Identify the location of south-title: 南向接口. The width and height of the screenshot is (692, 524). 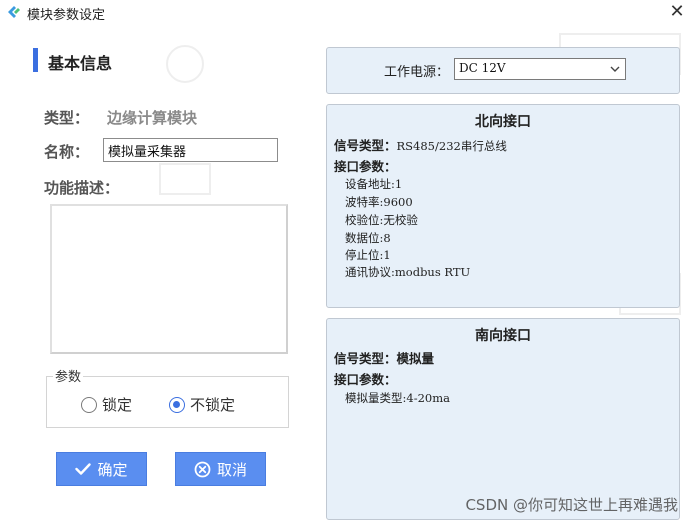
(503, 336).